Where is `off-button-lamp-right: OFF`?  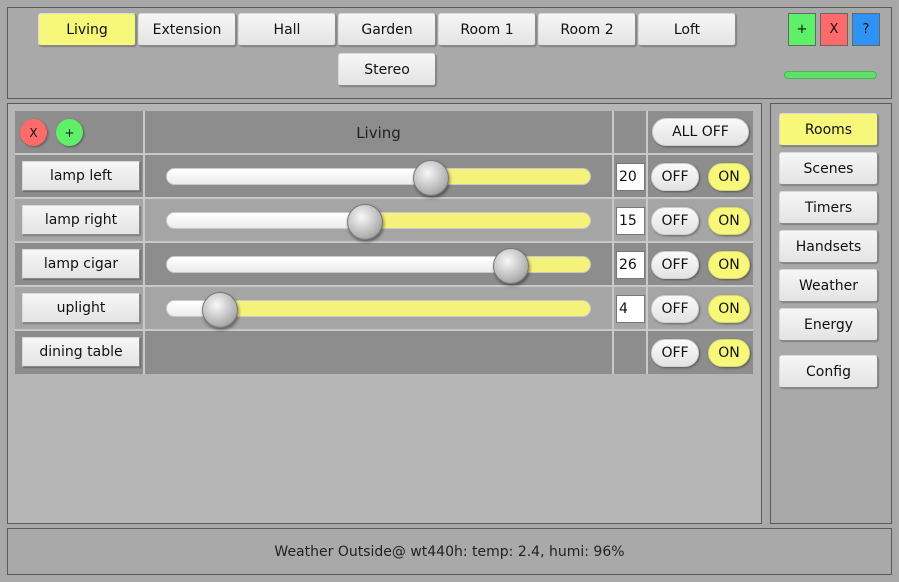 off-button-lamp-right: OFF is located at coordinates (675, 221).